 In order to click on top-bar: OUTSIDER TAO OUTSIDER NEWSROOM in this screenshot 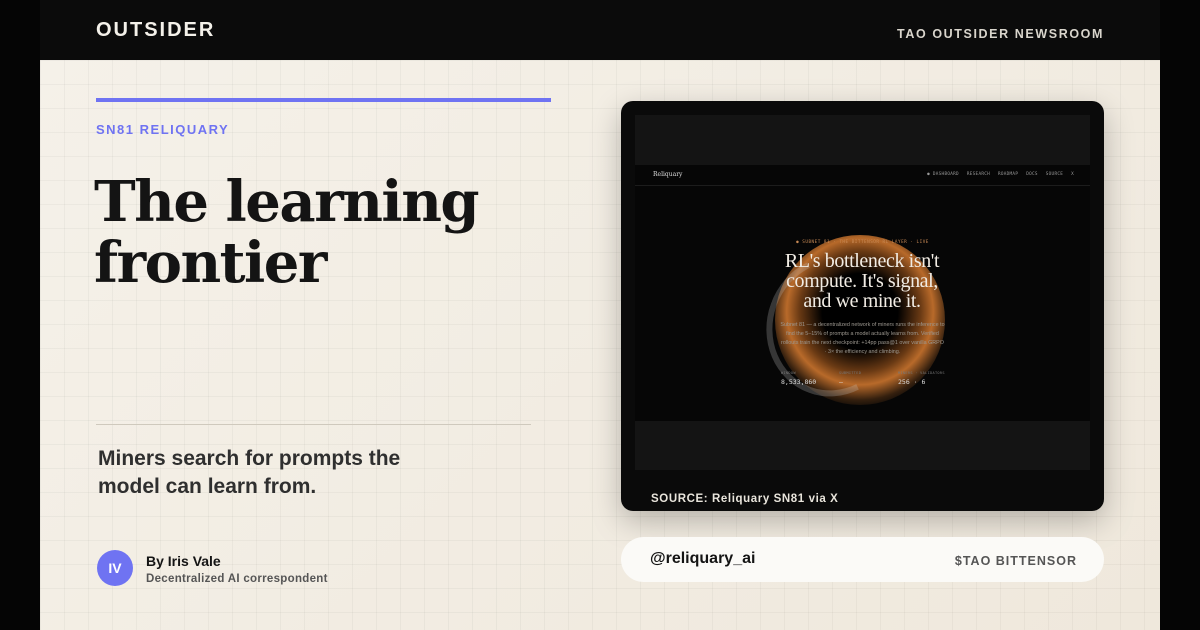, I will do `click(600, 30)`.